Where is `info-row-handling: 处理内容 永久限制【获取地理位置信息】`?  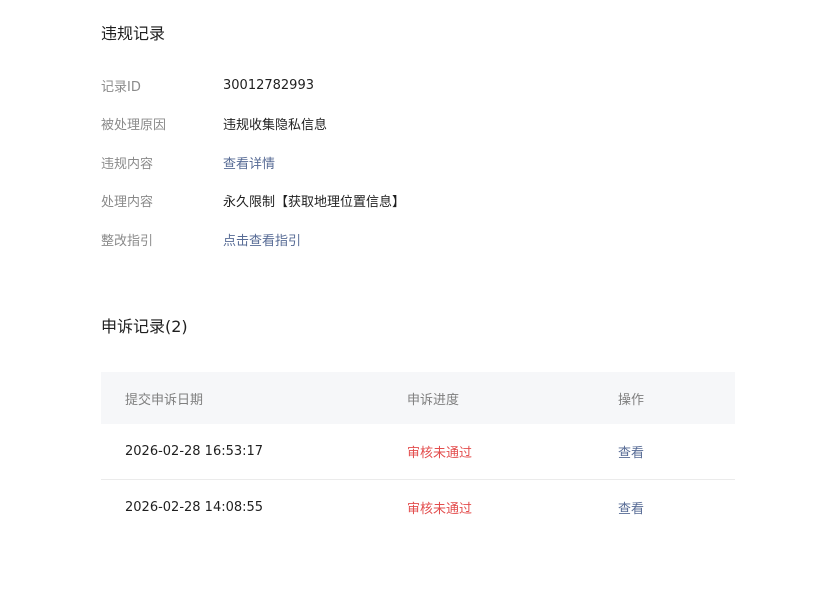 info-row-handling: 处理内容 永久限制【获取地理位置信息】 is located at coordinates (418, 201).